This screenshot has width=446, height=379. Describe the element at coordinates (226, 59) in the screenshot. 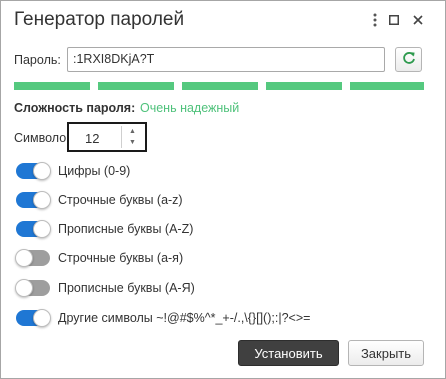

I see `password-field: :1RXI8DKjA?T` at that location.